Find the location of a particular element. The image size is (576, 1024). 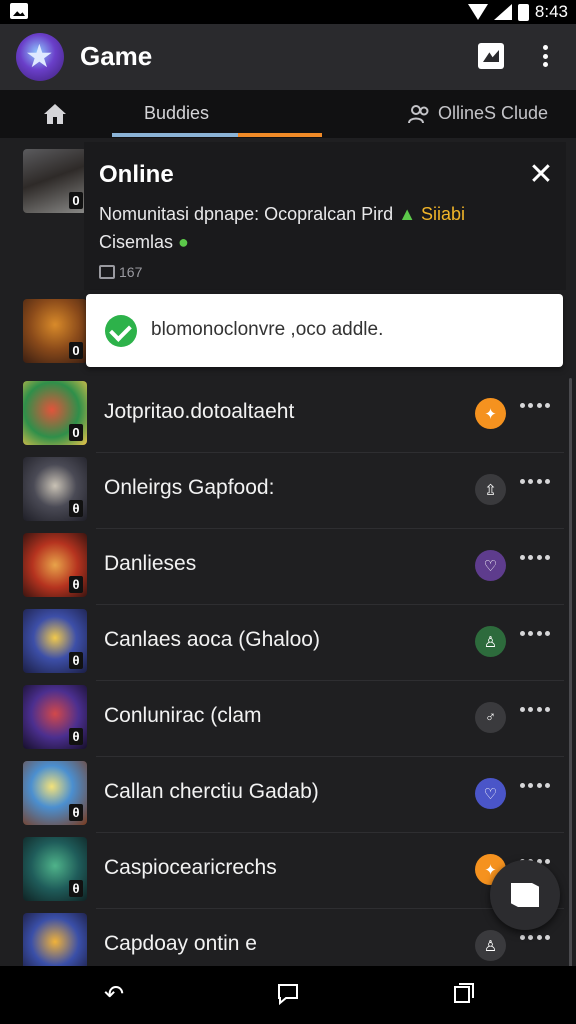

signal-icon is located at coordinates (502, 12).